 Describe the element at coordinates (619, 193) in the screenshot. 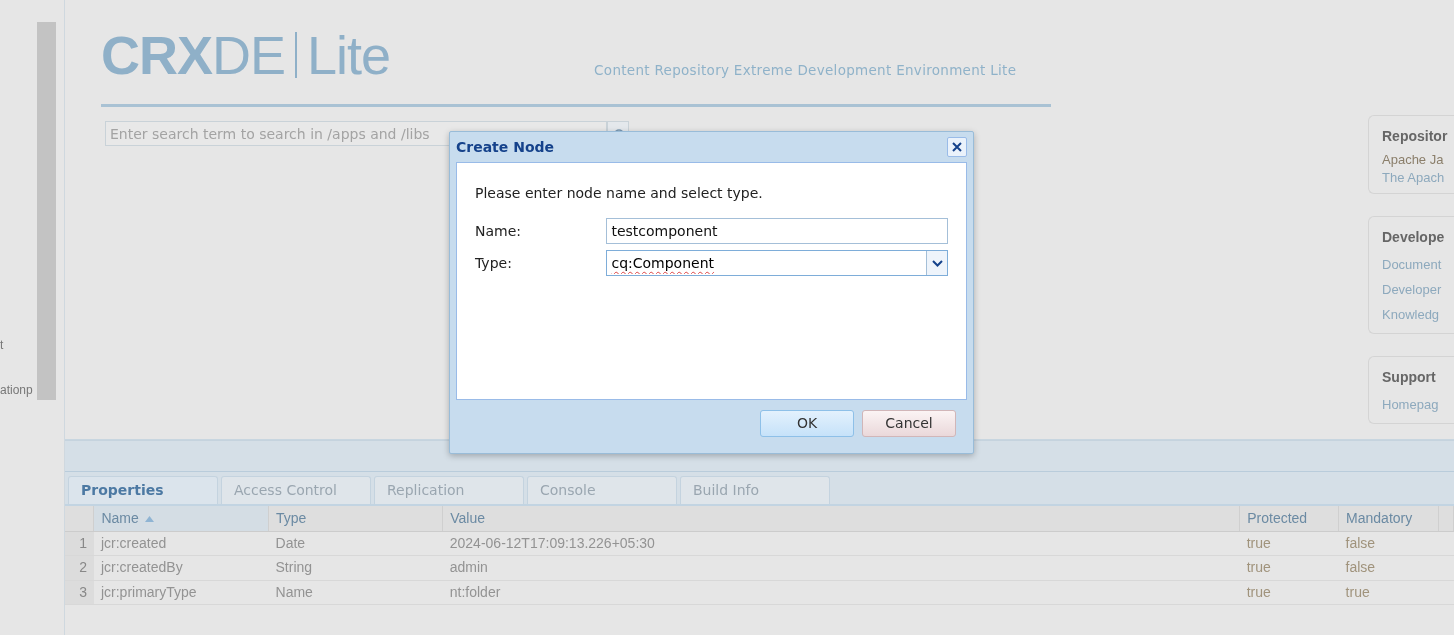

I see `dialog-message: Please enter node name and select type.` at that location.